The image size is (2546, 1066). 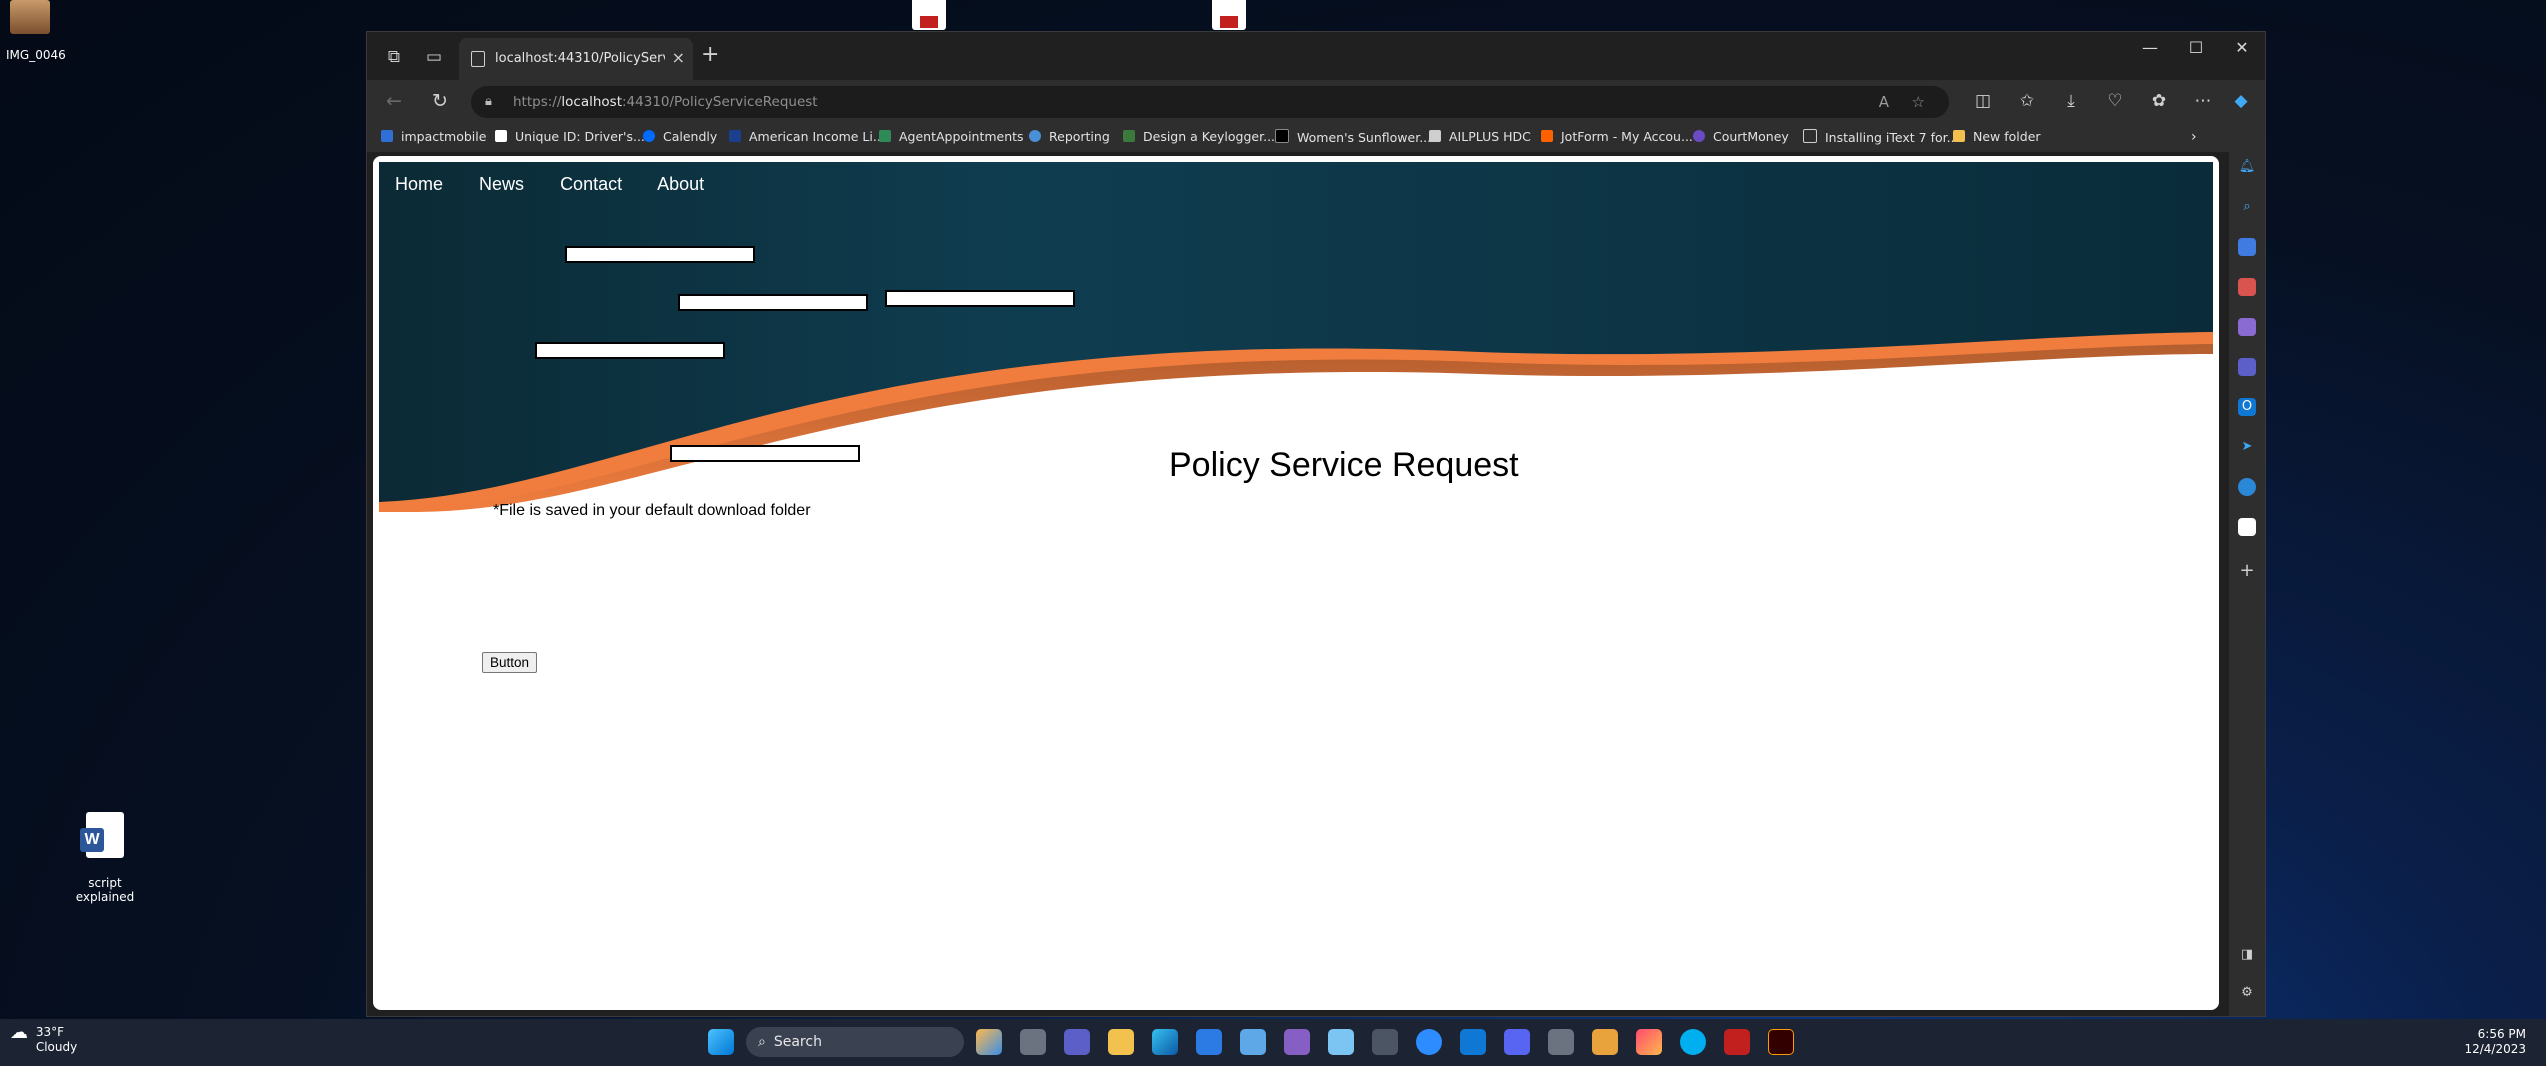 I want to click on skype-icon, so click(x=1693, y=1042).